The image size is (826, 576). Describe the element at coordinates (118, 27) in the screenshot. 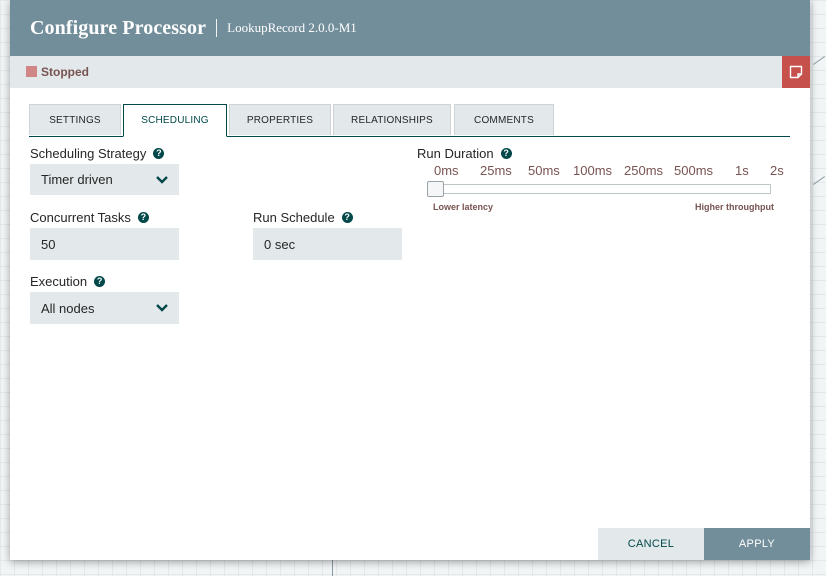

I see `dialog-title: Configure Processor` at that location.